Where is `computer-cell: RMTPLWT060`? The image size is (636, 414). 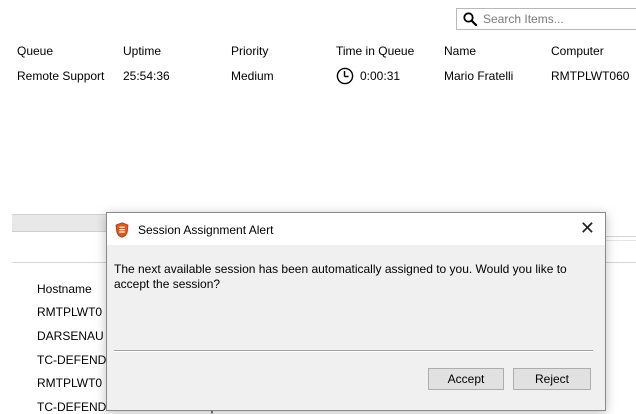 computer-cell: RMTPLWT060 is located at coordinates (590, 76).